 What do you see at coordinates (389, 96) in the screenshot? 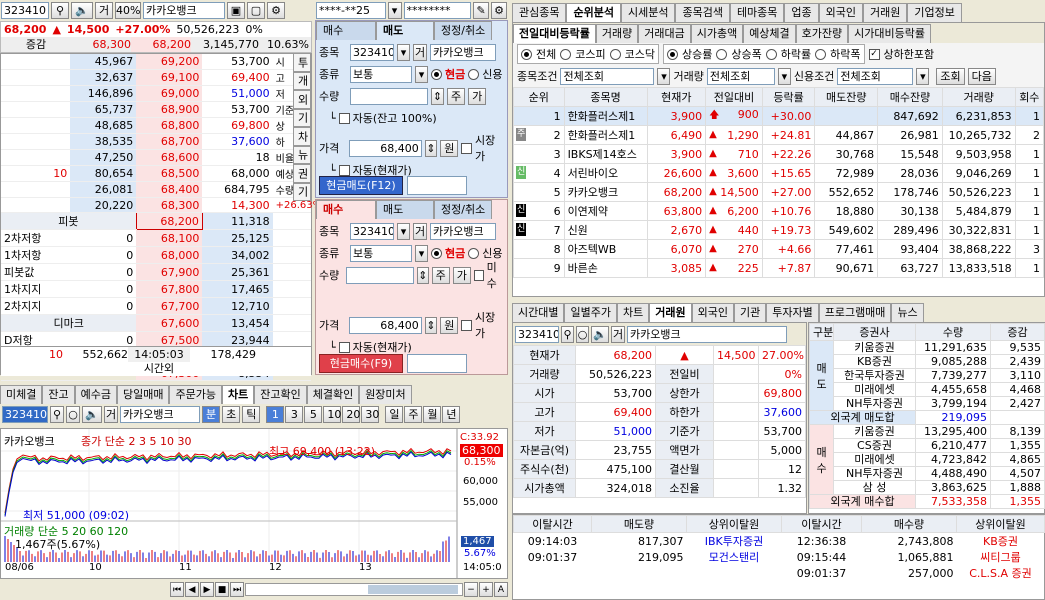
I see `sell-qty-input` at bounding box center [389, 96].